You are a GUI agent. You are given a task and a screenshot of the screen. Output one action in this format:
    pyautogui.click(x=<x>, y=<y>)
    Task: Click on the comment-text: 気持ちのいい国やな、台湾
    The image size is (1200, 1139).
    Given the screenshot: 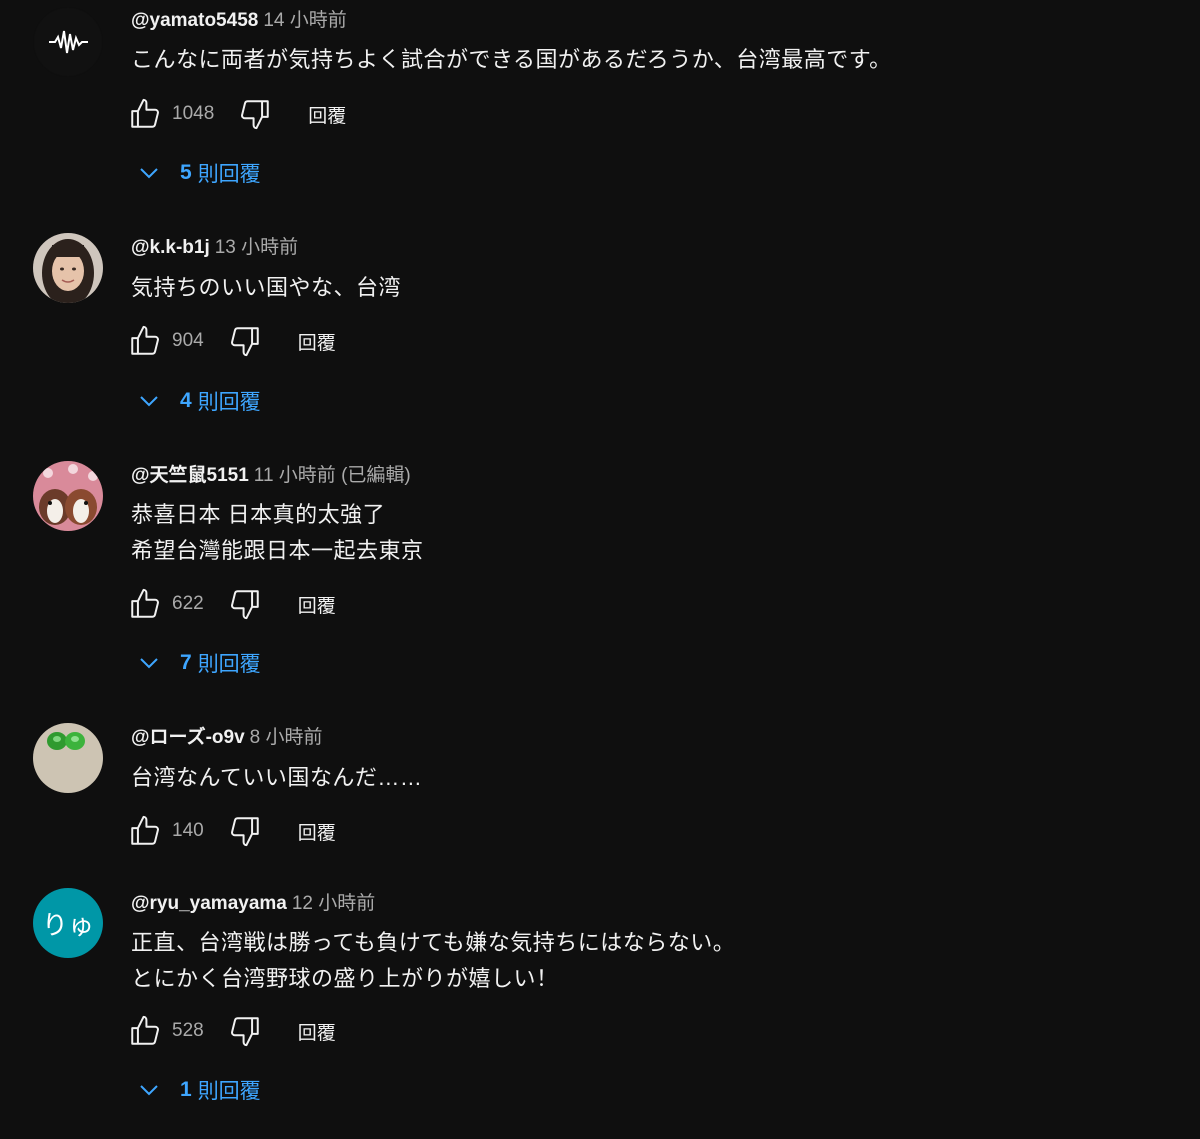 What is the action you would take?
    pyautogui.click(x=266, y=287)
    